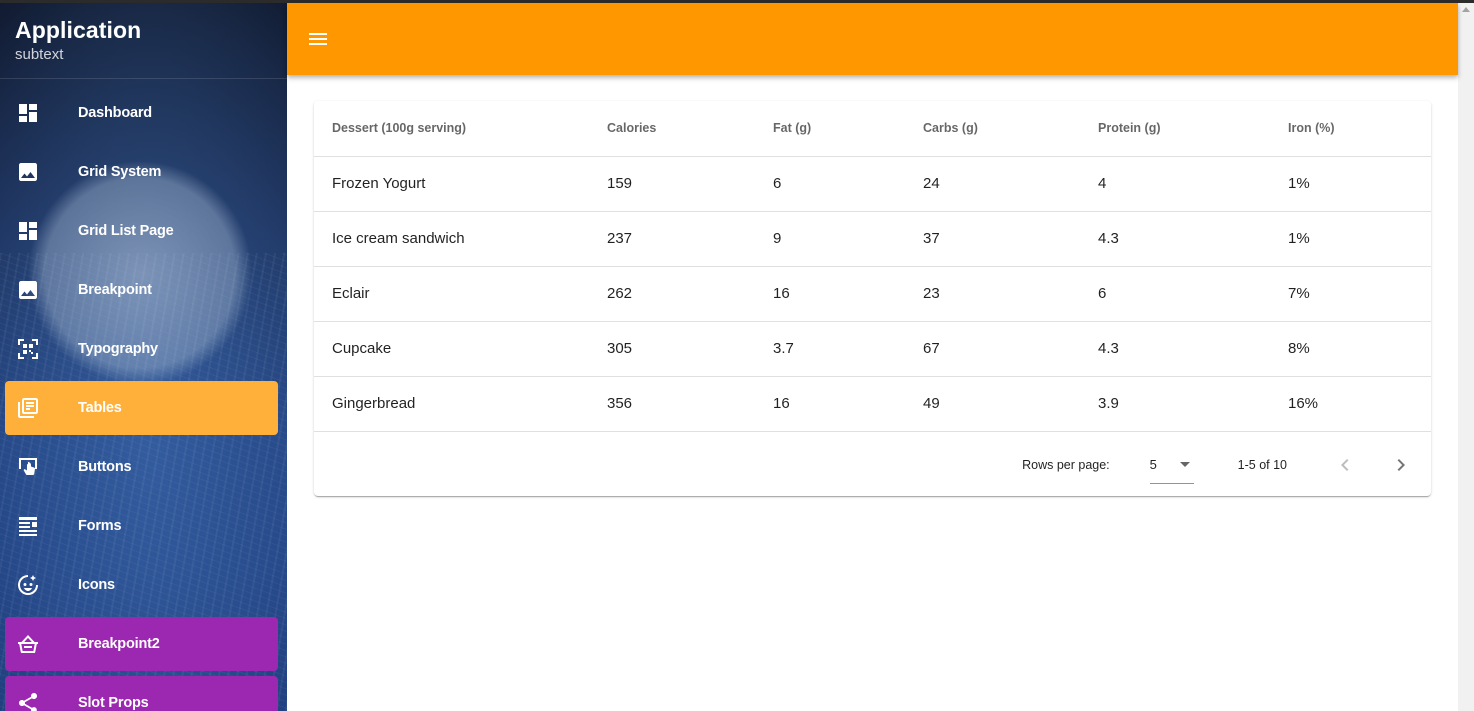 The width and height of the screenshot is (1474, 711). I want to click on sidebar-item-dashboard: Dashboard, so click(141, 113).